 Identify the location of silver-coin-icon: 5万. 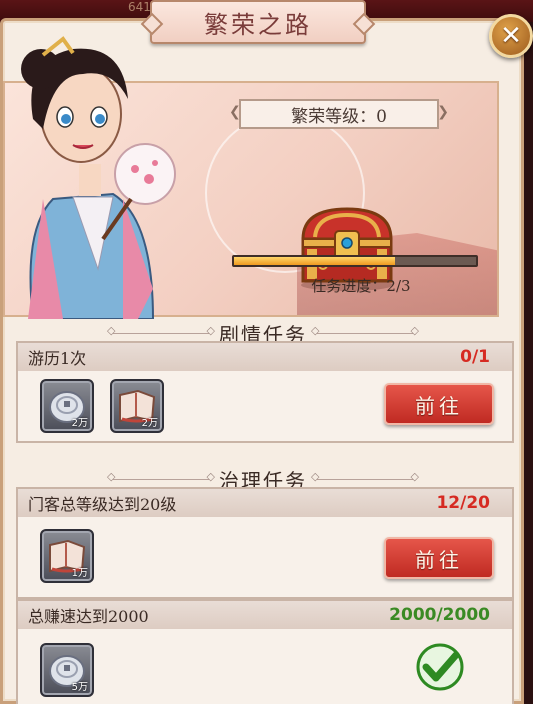
(67, 670).